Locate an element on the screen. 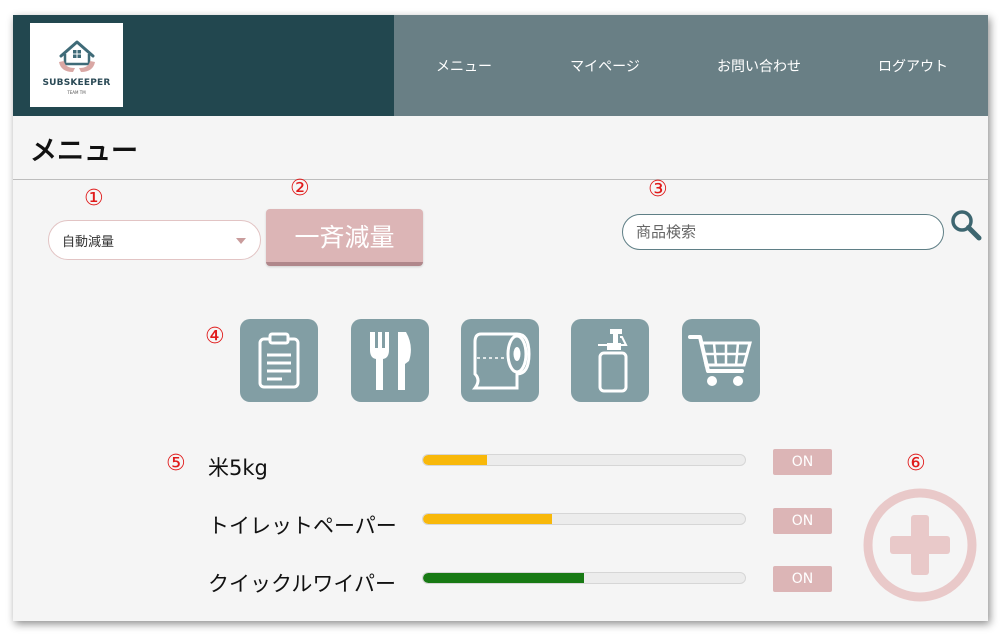  logo: SUBSKEEPER TEAM TM is located at coordinates (76, 65).